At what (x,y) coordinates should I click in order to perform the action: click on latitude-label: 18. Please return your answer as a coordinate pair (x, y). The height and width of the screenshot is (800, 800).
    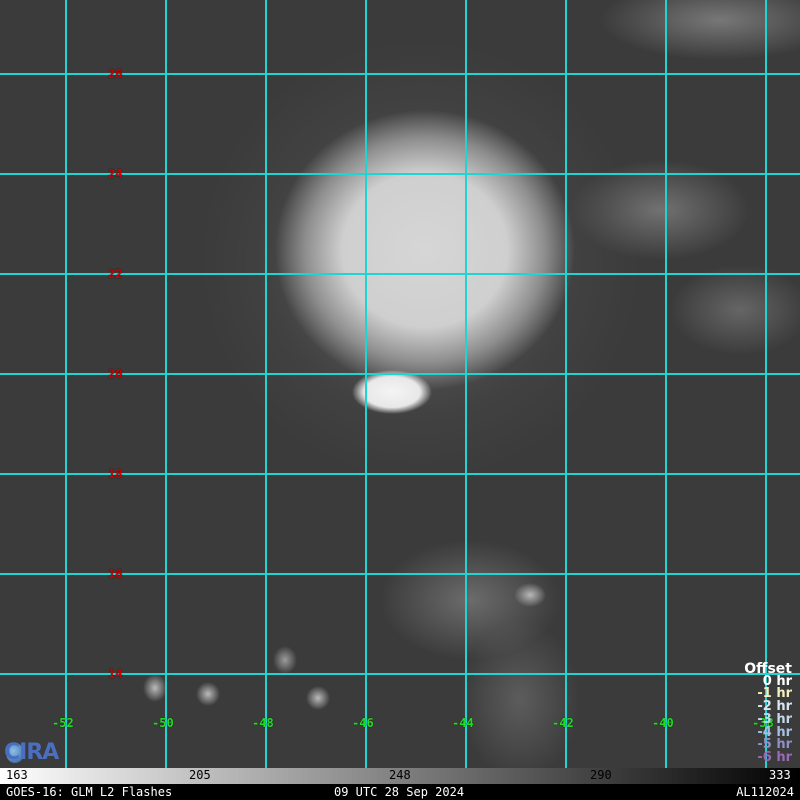
    Looking at the image, I should click on (115, 474).